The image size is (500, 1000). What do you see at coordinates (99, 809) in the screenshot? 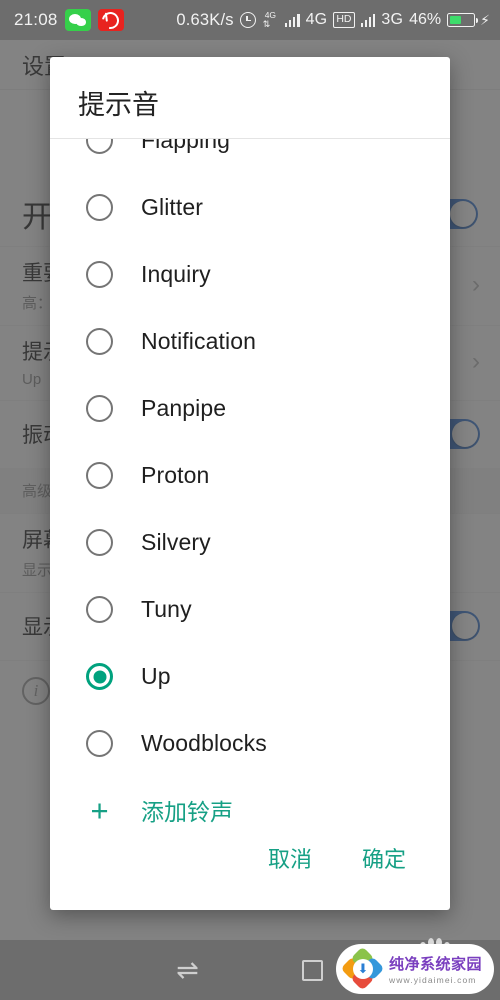
I see `plus-icon: +` at bounding box center [99, 809].